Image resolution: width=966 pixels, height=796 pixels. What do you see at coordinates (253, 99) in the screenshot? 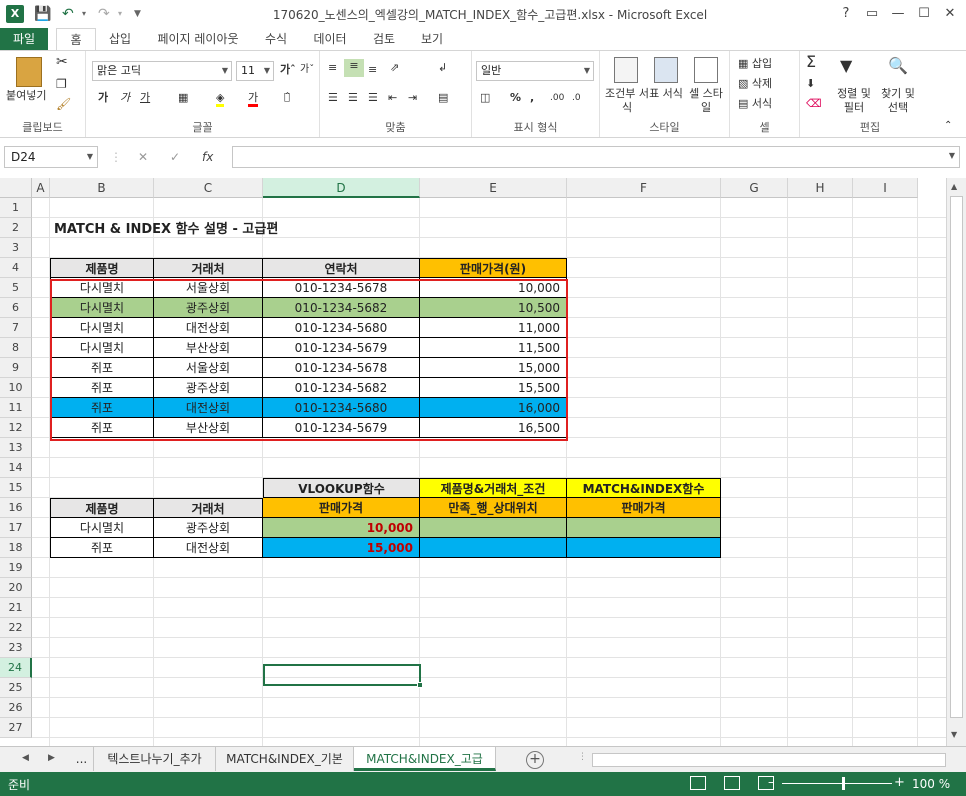
I see `font-color-icon: 가` at bounding box center [253, 99].